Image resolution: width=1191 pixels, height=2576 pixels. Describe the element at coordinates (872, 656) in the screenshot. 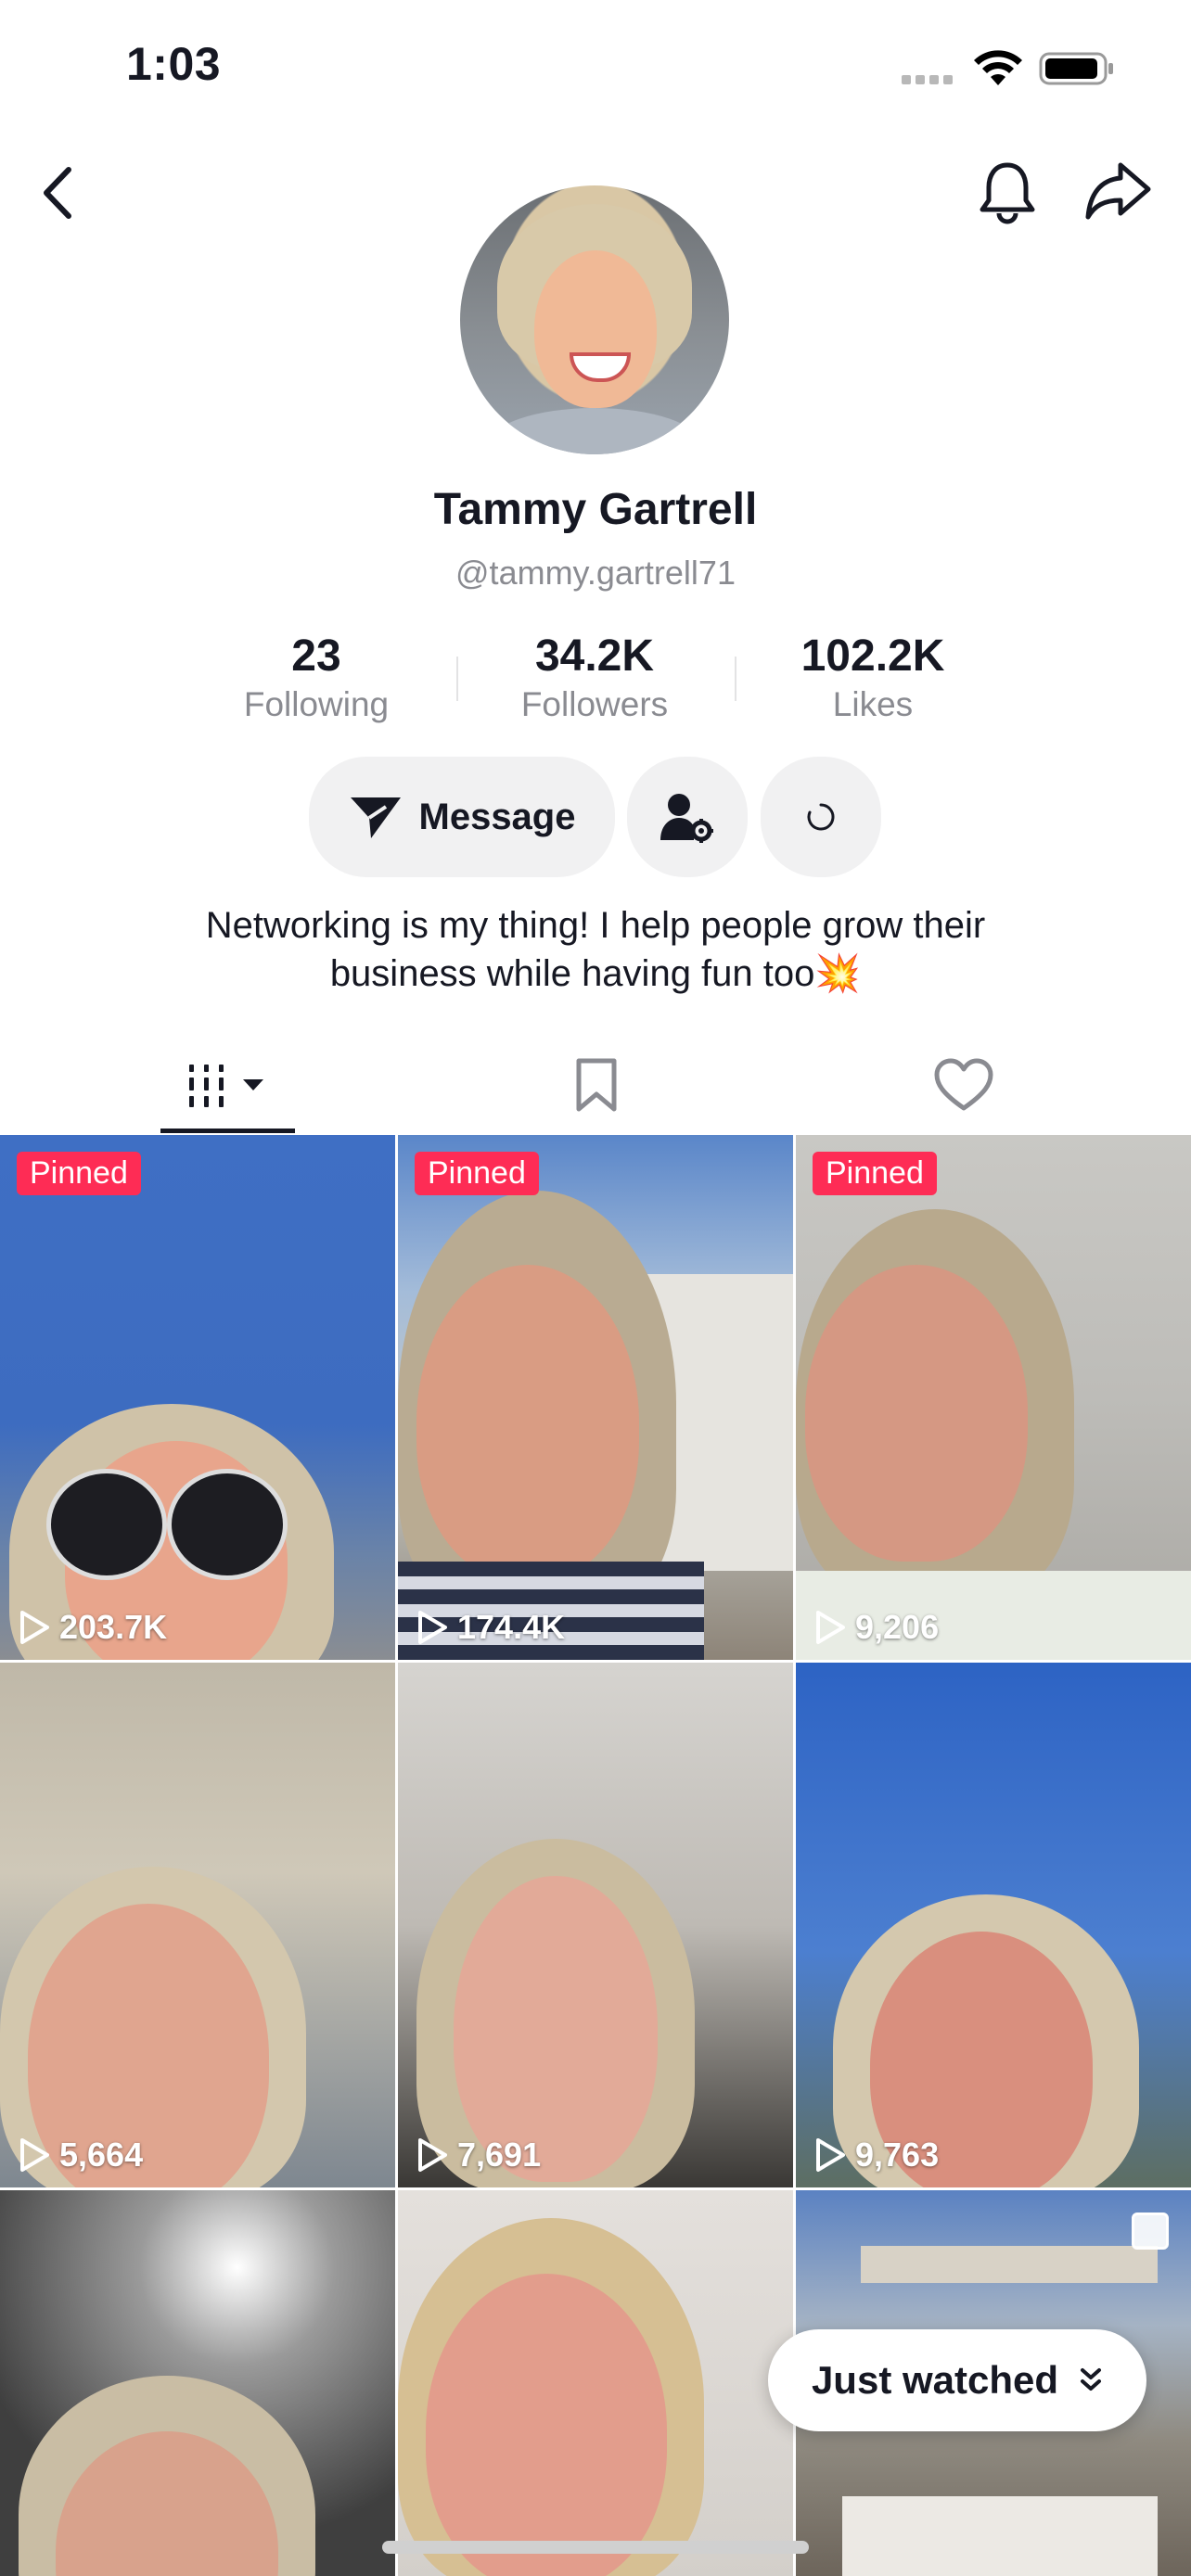

I see `likes-count: 102.2K` at that location.